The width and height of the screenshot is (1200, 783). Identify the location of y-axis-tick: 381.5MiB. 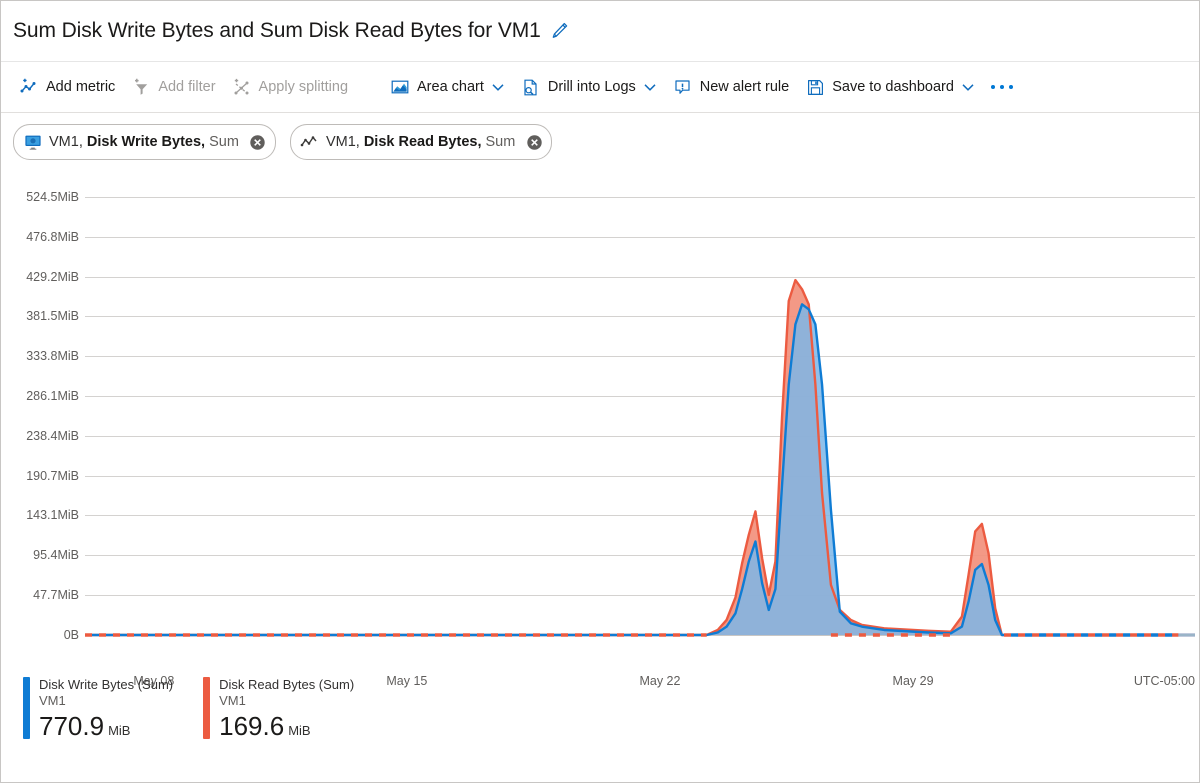
(52, 316).